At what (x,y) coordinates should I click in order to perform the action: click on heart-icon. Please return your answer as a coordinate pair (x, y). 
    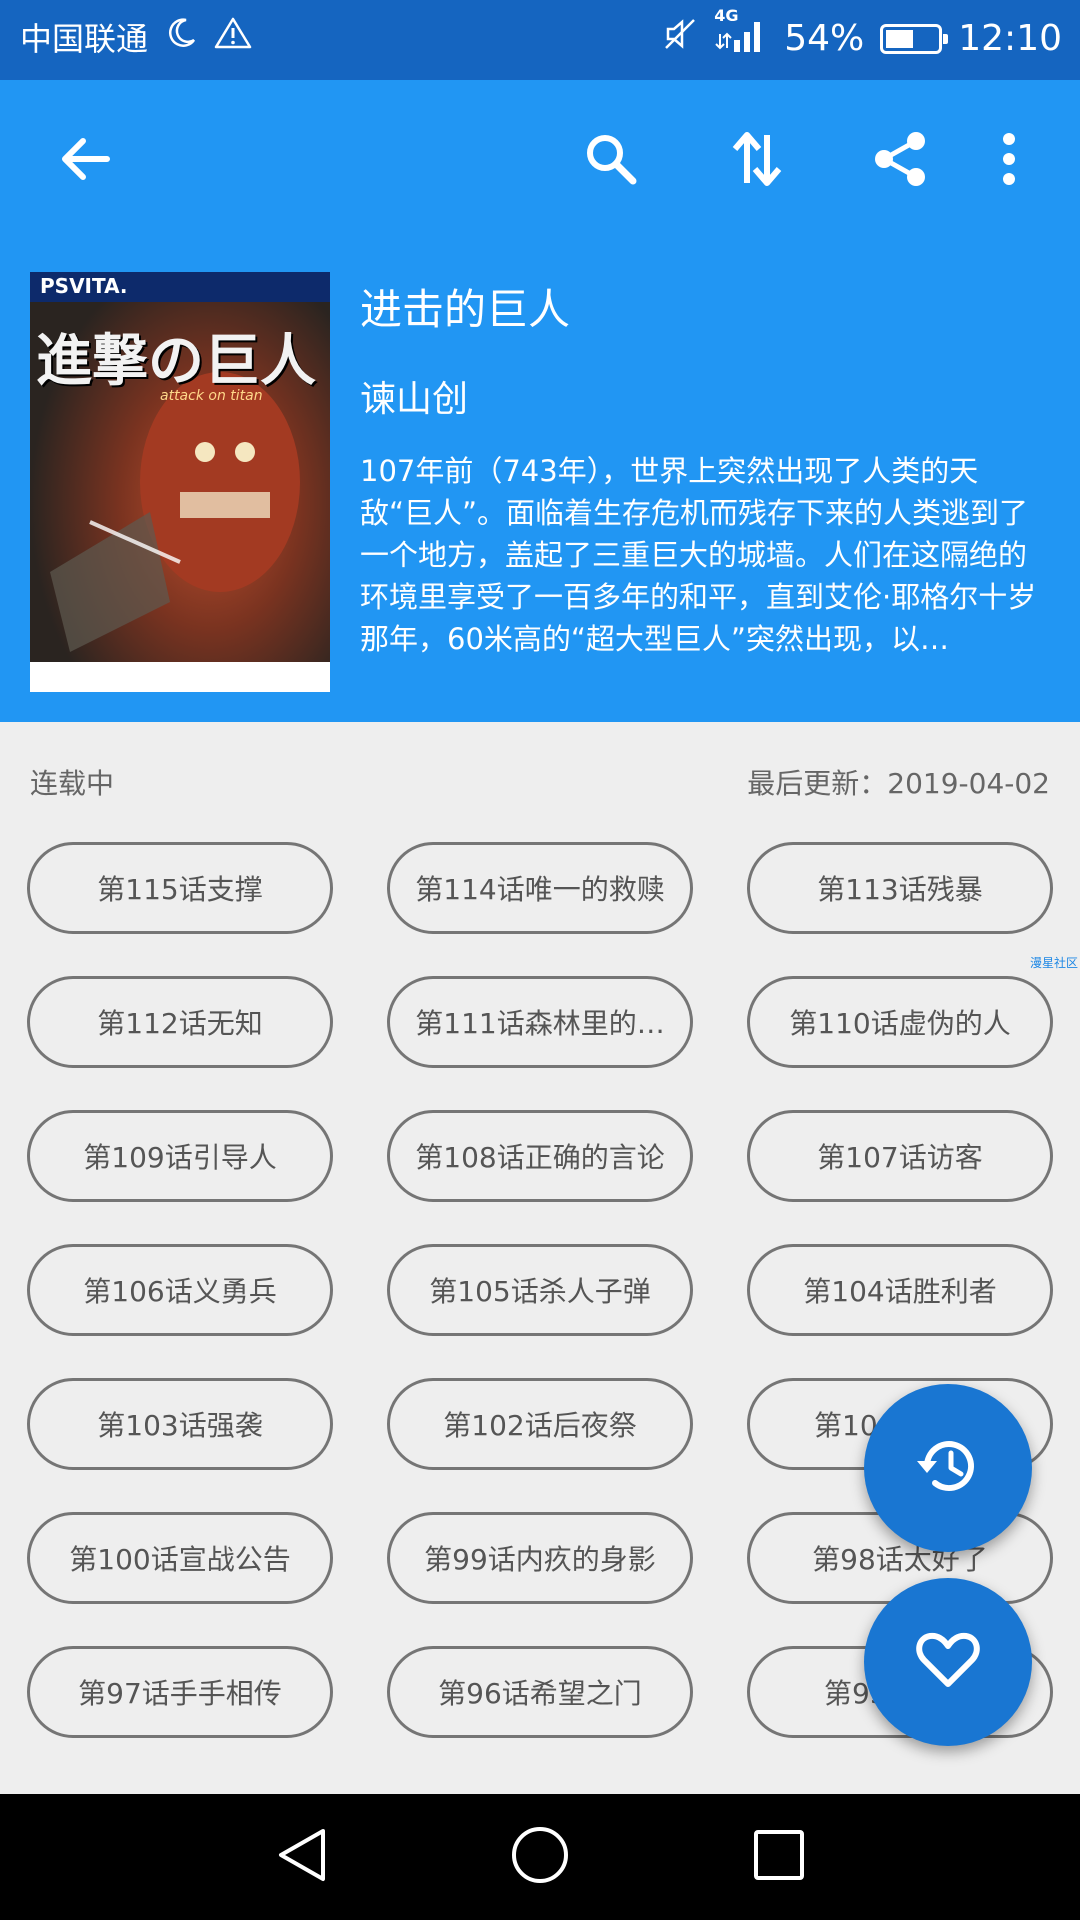
    Looking at the image, I should click on (948, 1662).